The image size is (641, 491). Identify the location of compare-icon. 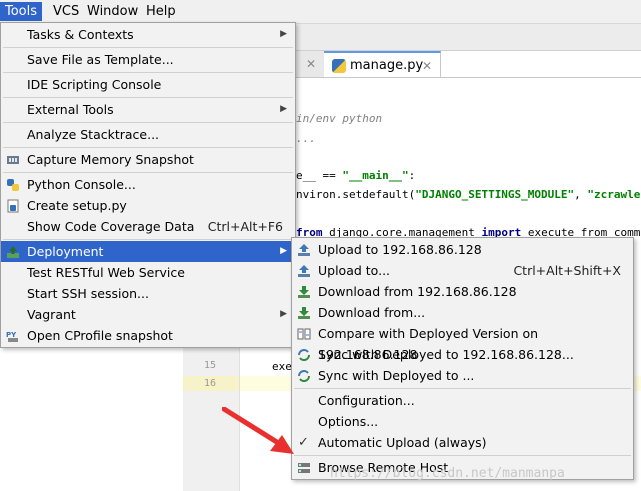
(304, 334).